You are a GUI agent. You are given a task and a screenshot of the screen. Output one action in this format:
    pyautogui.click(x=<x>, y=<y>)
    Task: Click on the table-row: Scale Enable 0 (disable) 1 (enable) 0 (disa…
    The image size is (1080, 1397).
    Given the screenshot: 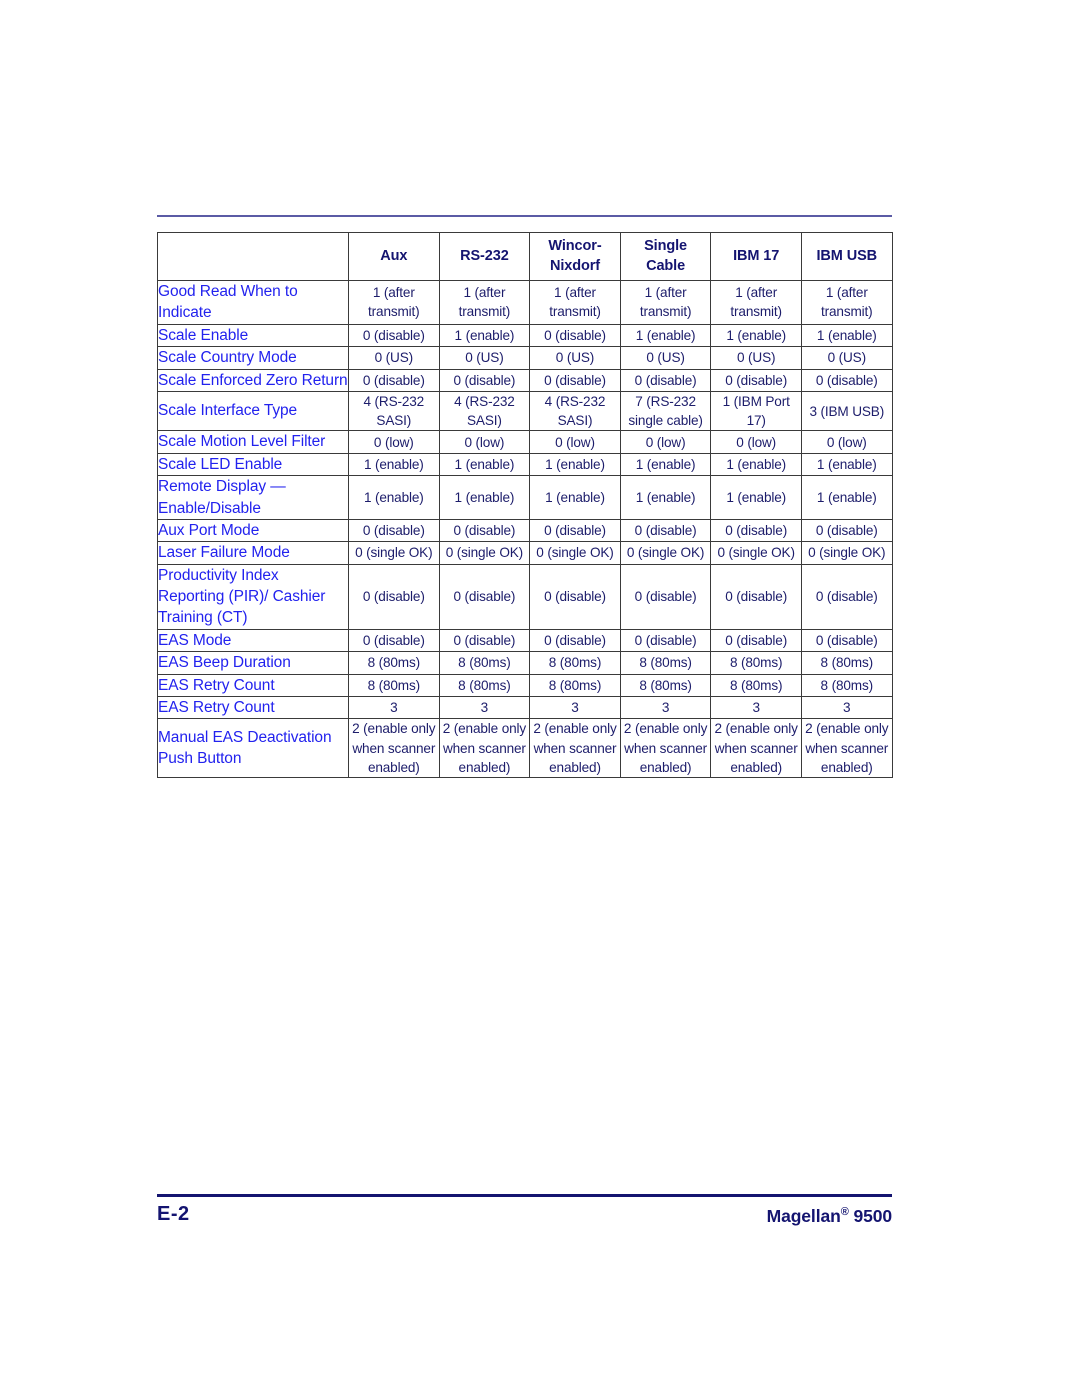 What is the action you would take?
    pyautogui.click(x=525, y=335)
    